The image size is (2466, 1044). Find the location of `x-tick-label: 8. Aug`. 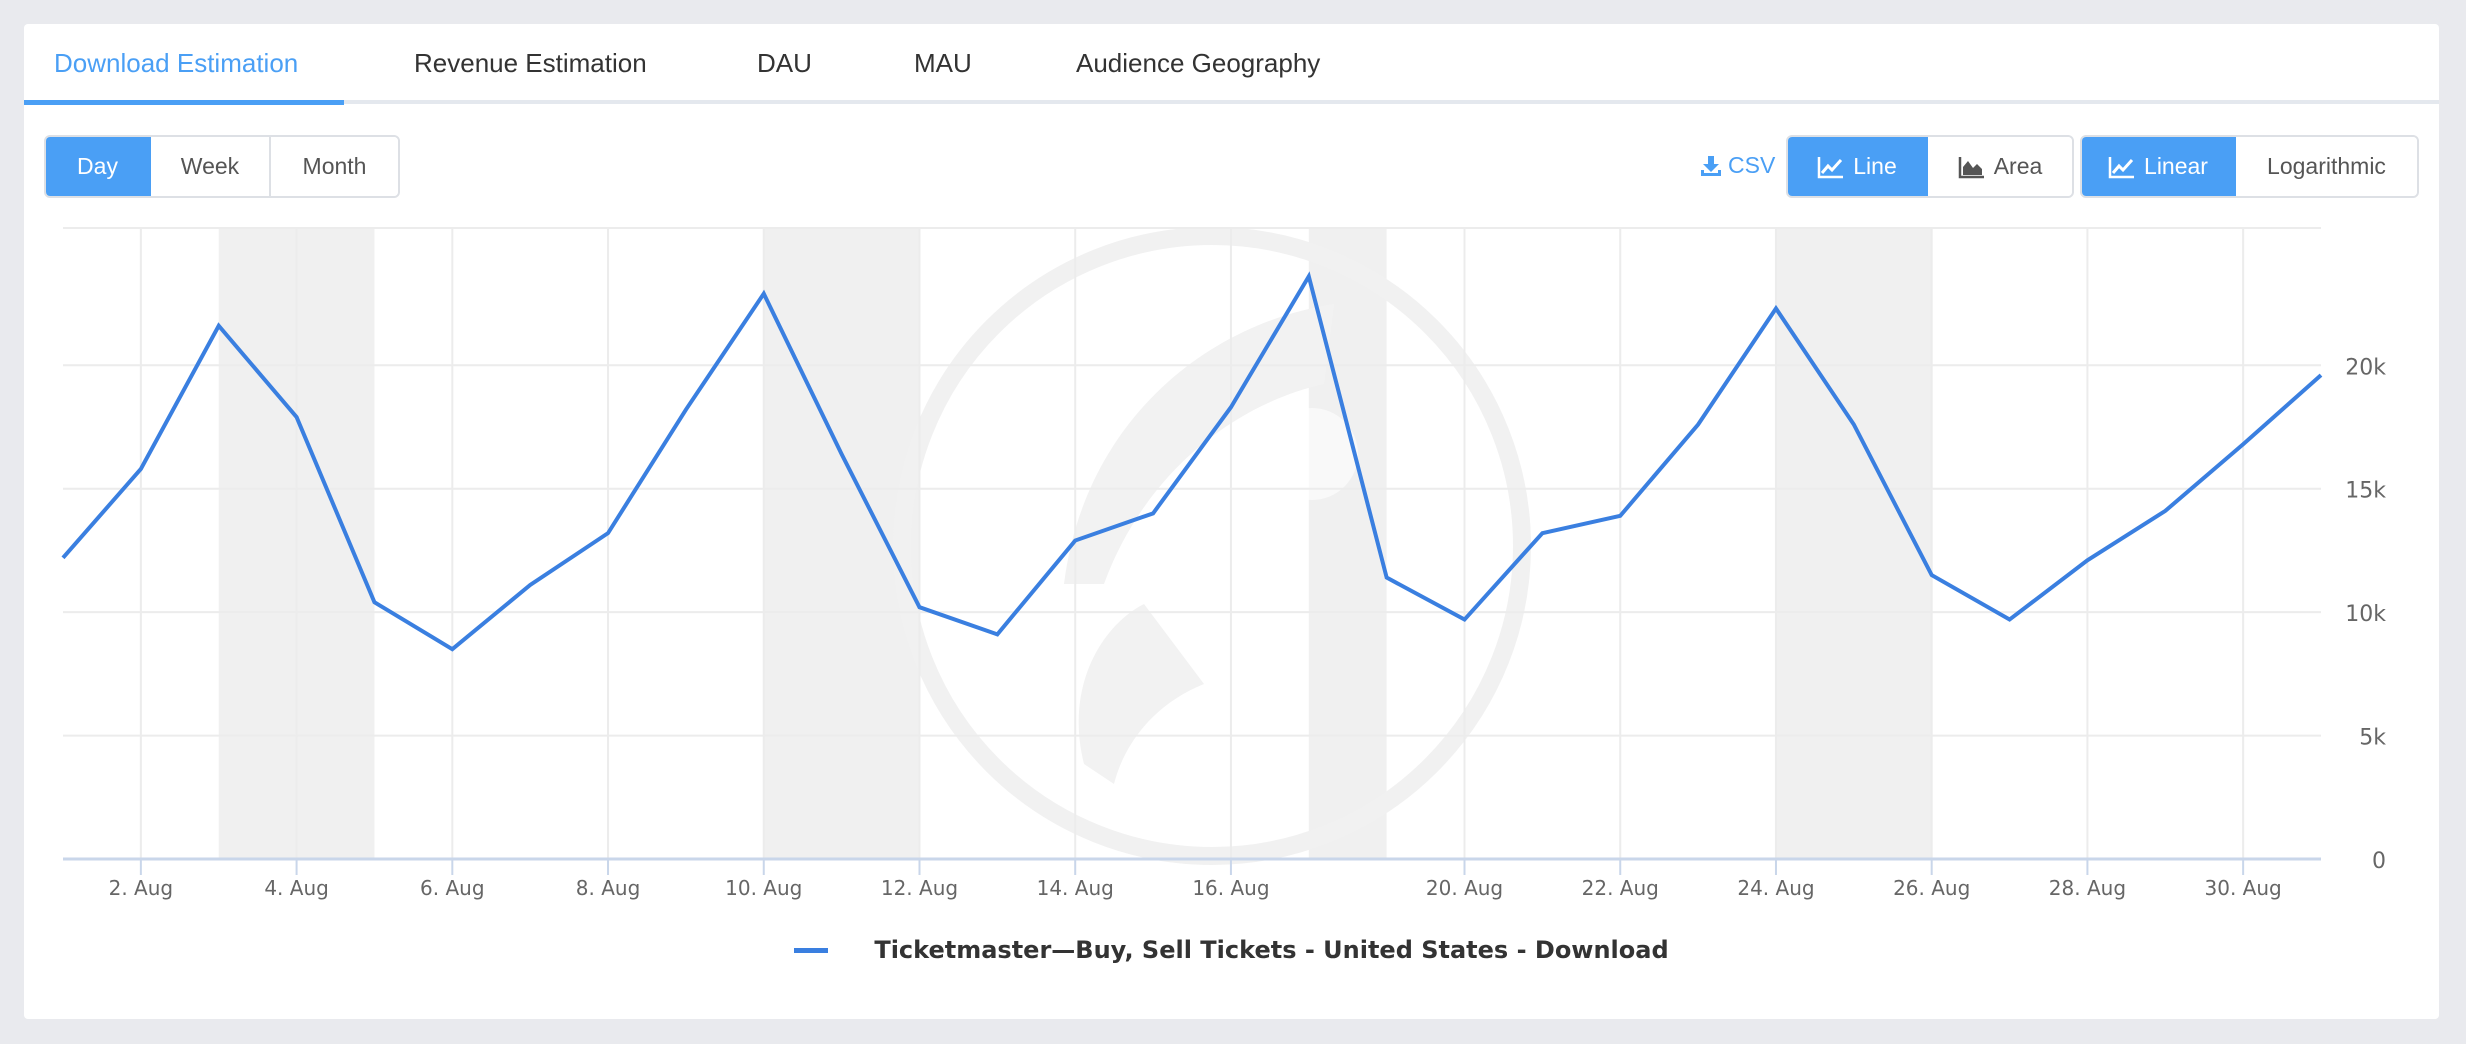

x-tick-label: 8. Aug is located at coordinates (608, 888).